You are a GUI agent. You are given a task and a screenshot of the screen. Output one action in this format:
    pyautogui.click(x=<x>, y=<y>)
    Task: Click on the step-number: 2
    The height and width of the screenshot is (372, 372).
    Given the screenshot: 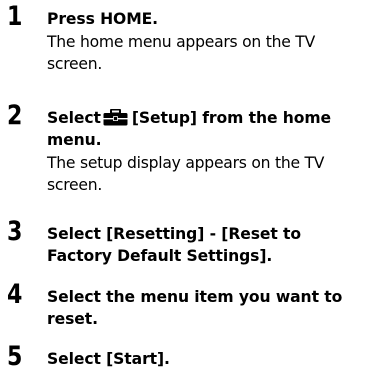 What is the action you would take?
    pyautogui.click(x=15, y=115)
    